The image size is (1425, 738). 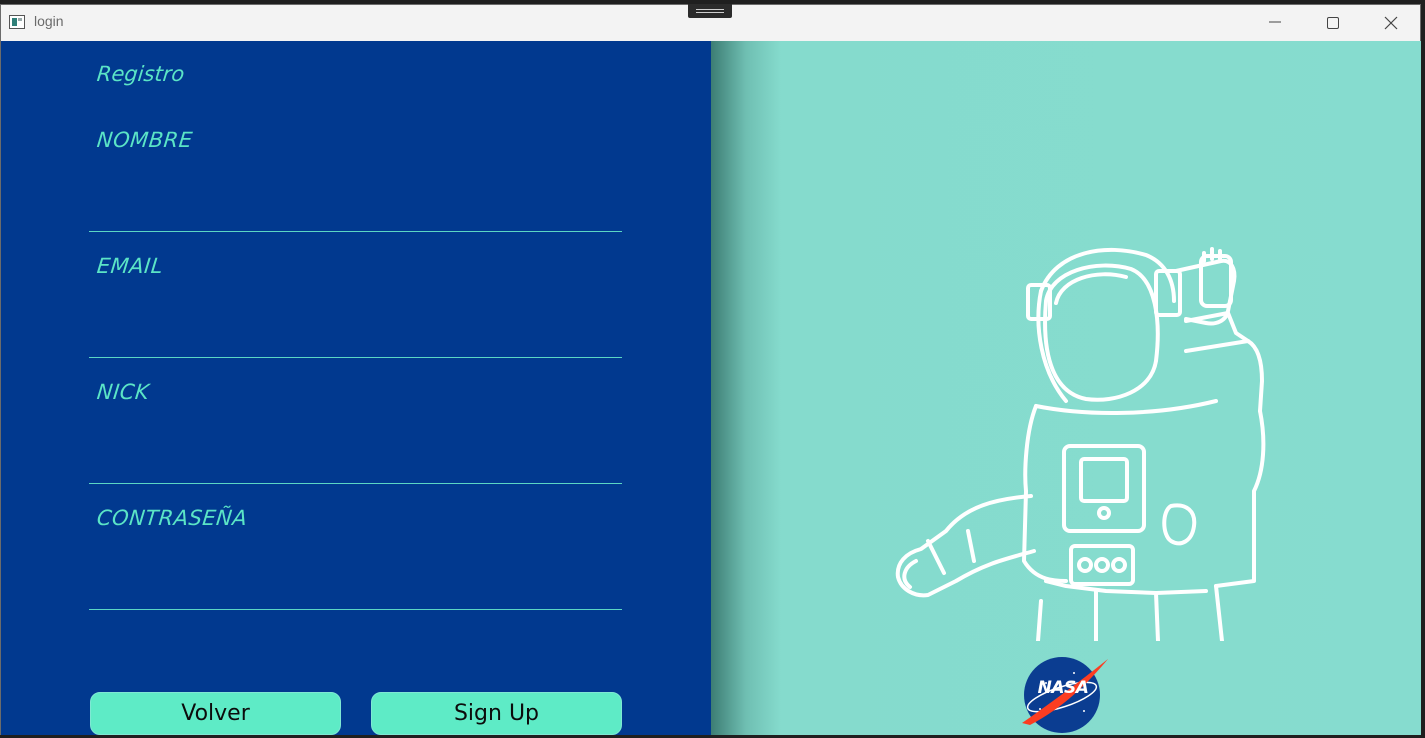 What do you see at coordinates (1063, 688) in the screenshot?
I see `nasa-logo-text: NASA` at bounding box center [1063, 688].